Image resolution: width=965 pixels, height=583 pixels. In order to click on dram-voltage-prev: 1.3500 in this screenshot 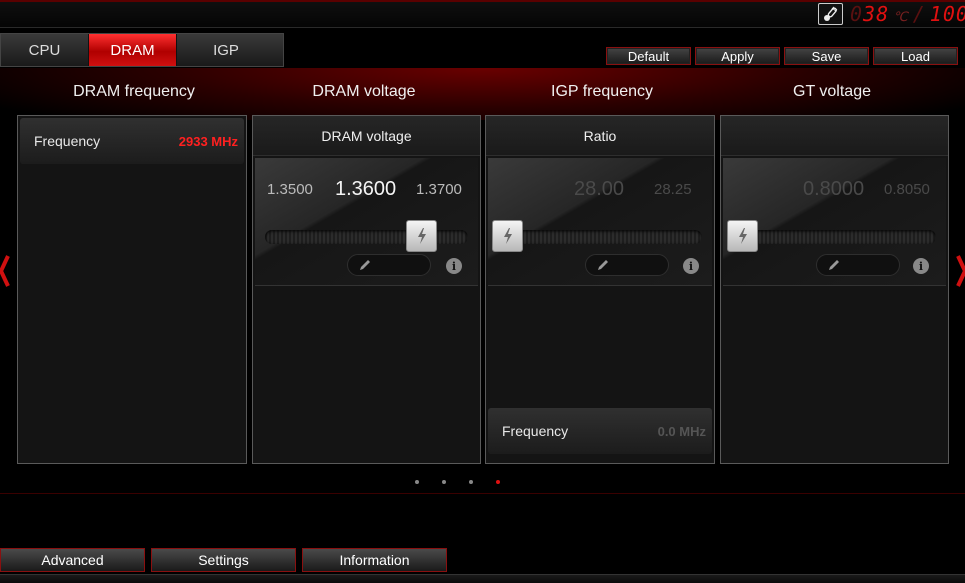, I will do `click(290, 189)`.